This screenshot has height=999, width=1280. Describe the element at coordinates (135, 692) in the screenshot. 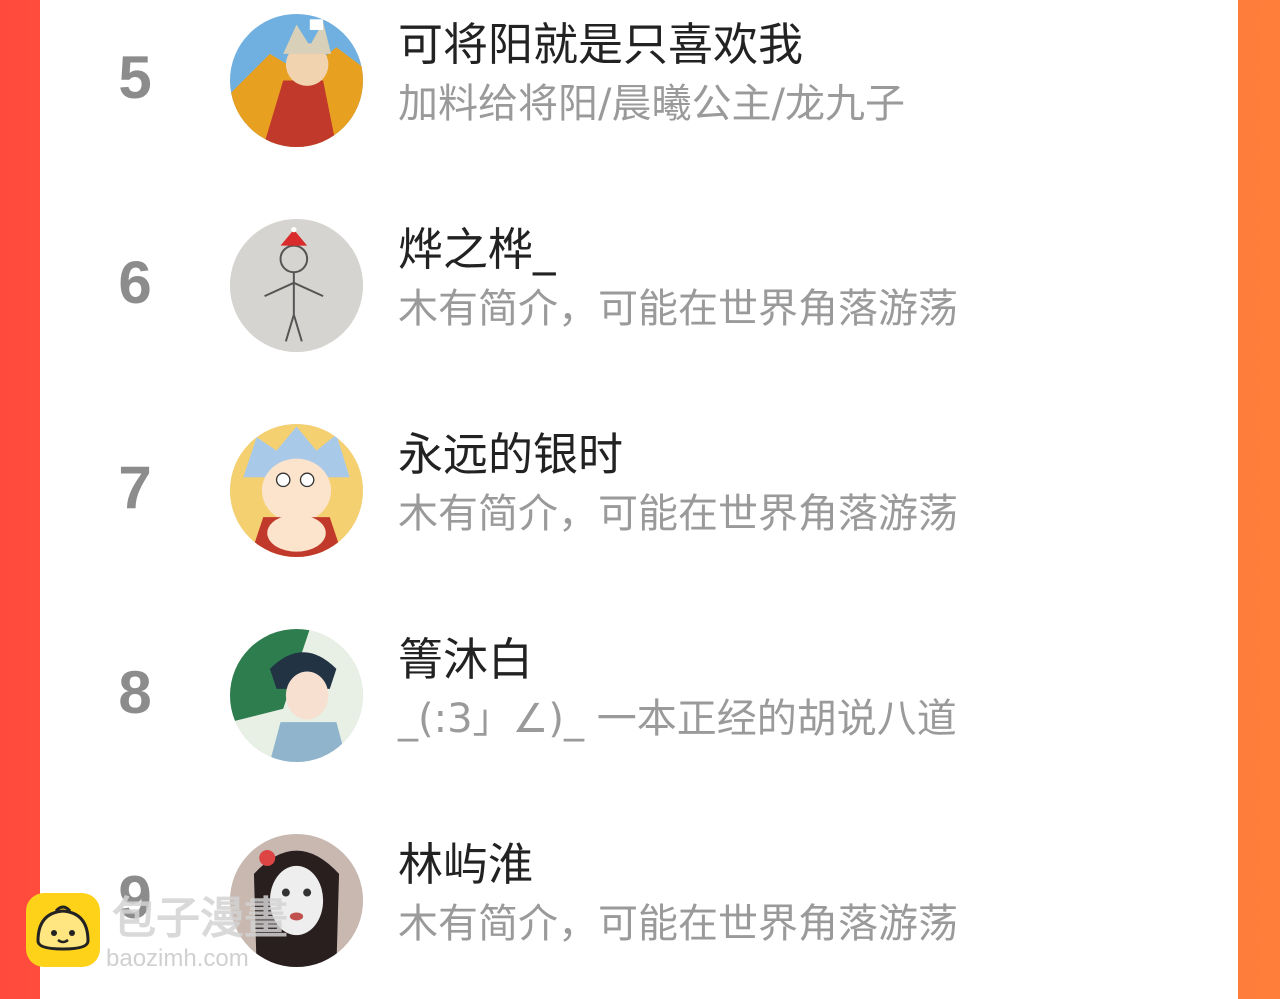

I see `rank-number: 8` at that location.